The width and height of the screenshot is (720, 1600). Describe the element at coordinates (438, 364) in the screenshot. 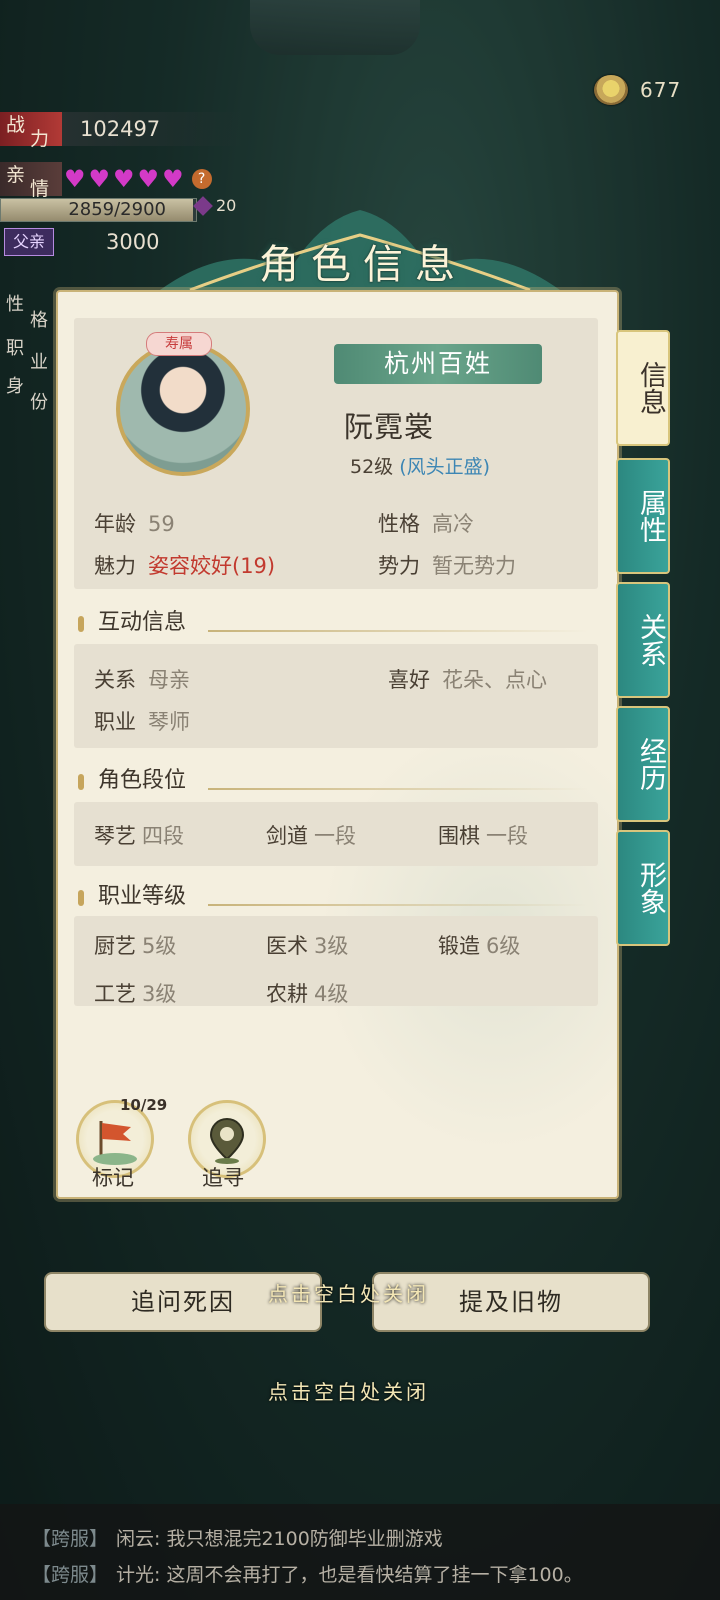

I see `faction-ribbon: 杭州百姓` at that location.